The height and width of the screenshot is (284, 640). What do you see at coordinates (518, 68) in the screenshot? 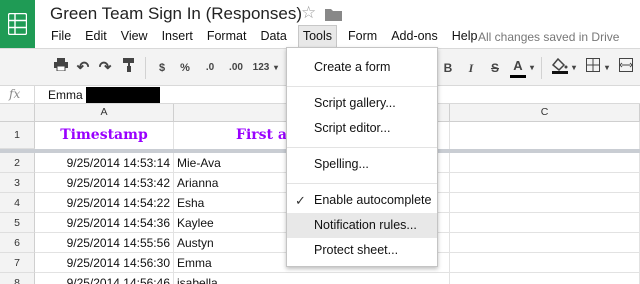
I see `text-color-button: A` at bounding box center [518, 68].